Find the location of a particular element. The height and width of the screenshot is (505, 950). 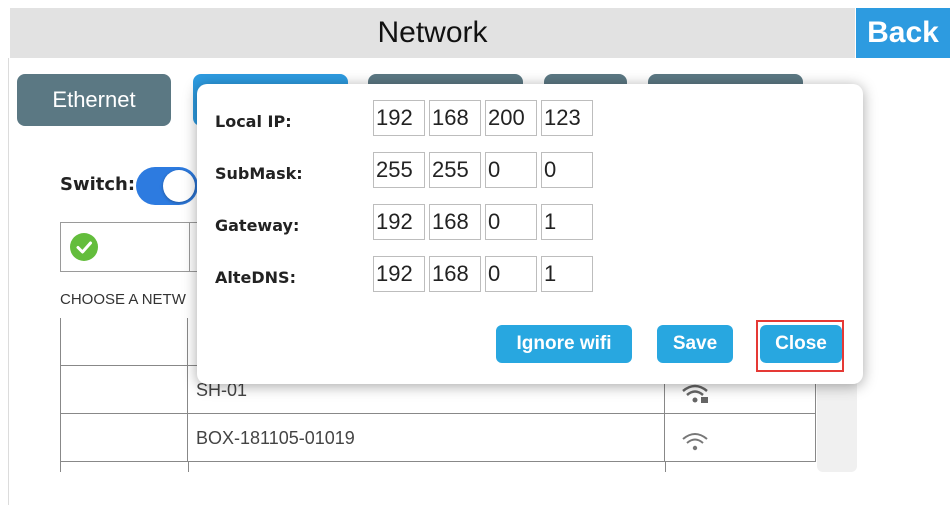

save-button: Save is located at coordinates (695, 344).